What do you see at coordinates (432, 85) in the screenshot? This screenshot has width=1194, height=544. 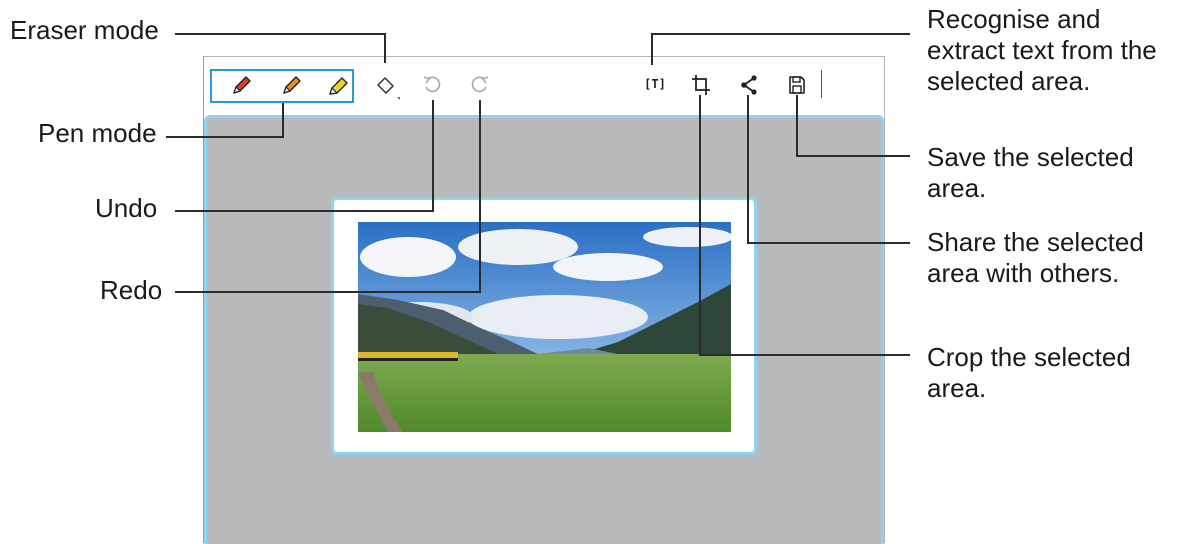 I see `undo-icon` at bounding box center [432, 85].